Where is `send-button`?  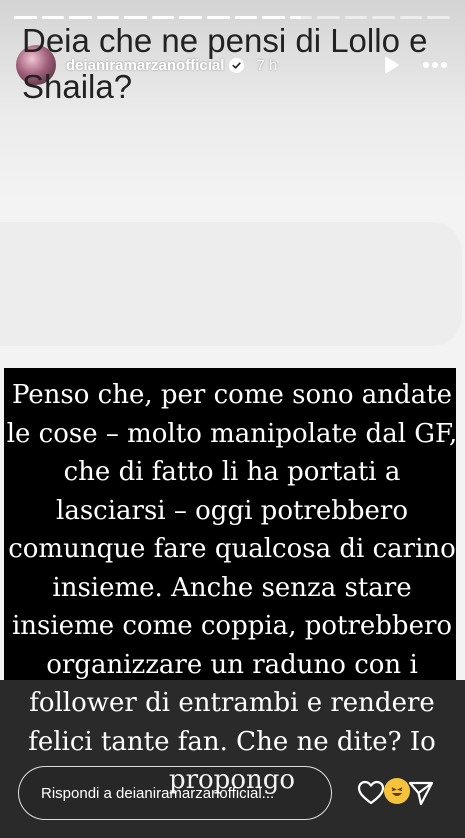 send-button is located at coordinates (421, 793).